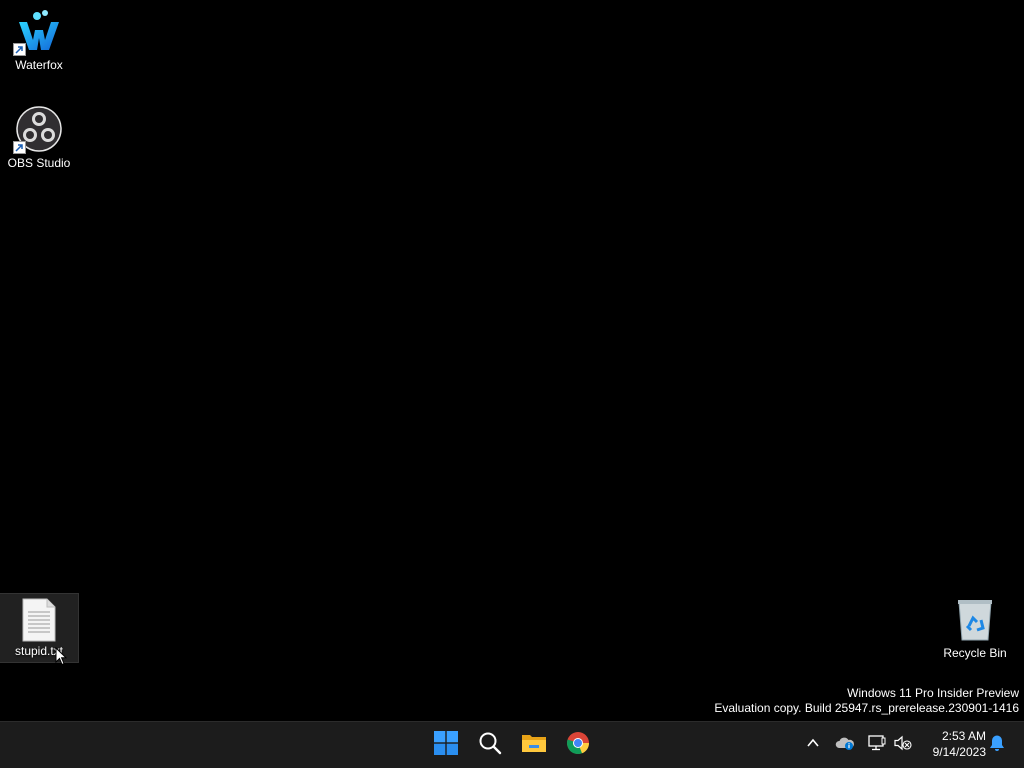 This screenshot has height=768, width=1024. Describe the element at coordinates (39, 65) in the screenshot. I see `desktop-icon-label: Waterfox` at that location.